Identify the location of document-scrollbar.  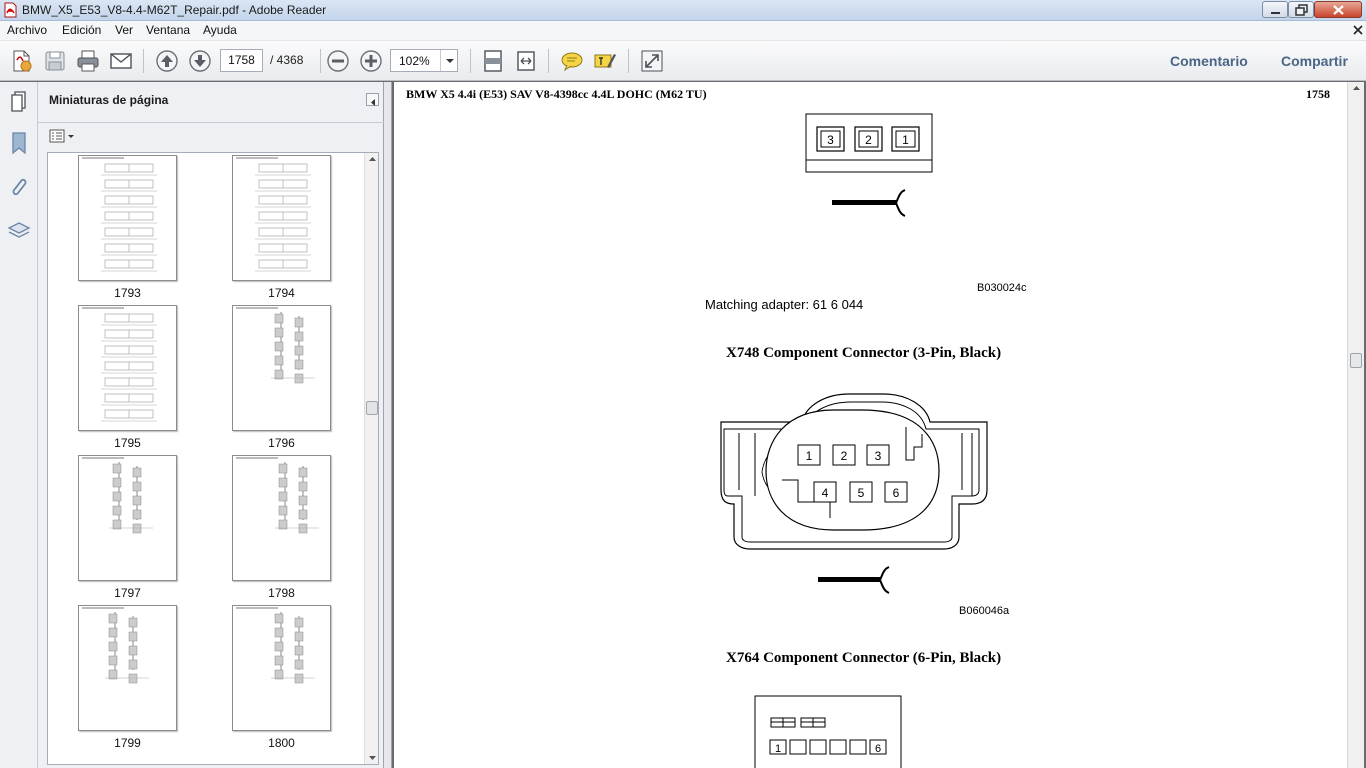
(1355, 425).